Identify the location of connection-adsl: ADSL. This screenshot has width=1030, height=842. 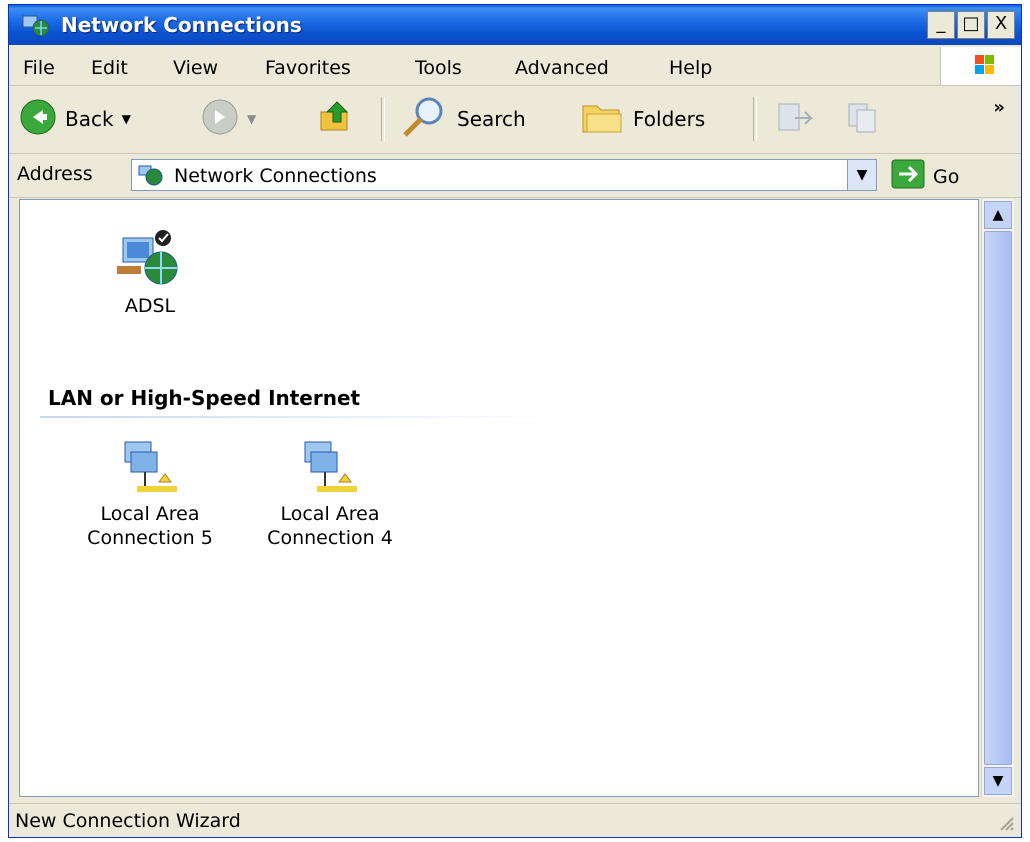
(150, 272).